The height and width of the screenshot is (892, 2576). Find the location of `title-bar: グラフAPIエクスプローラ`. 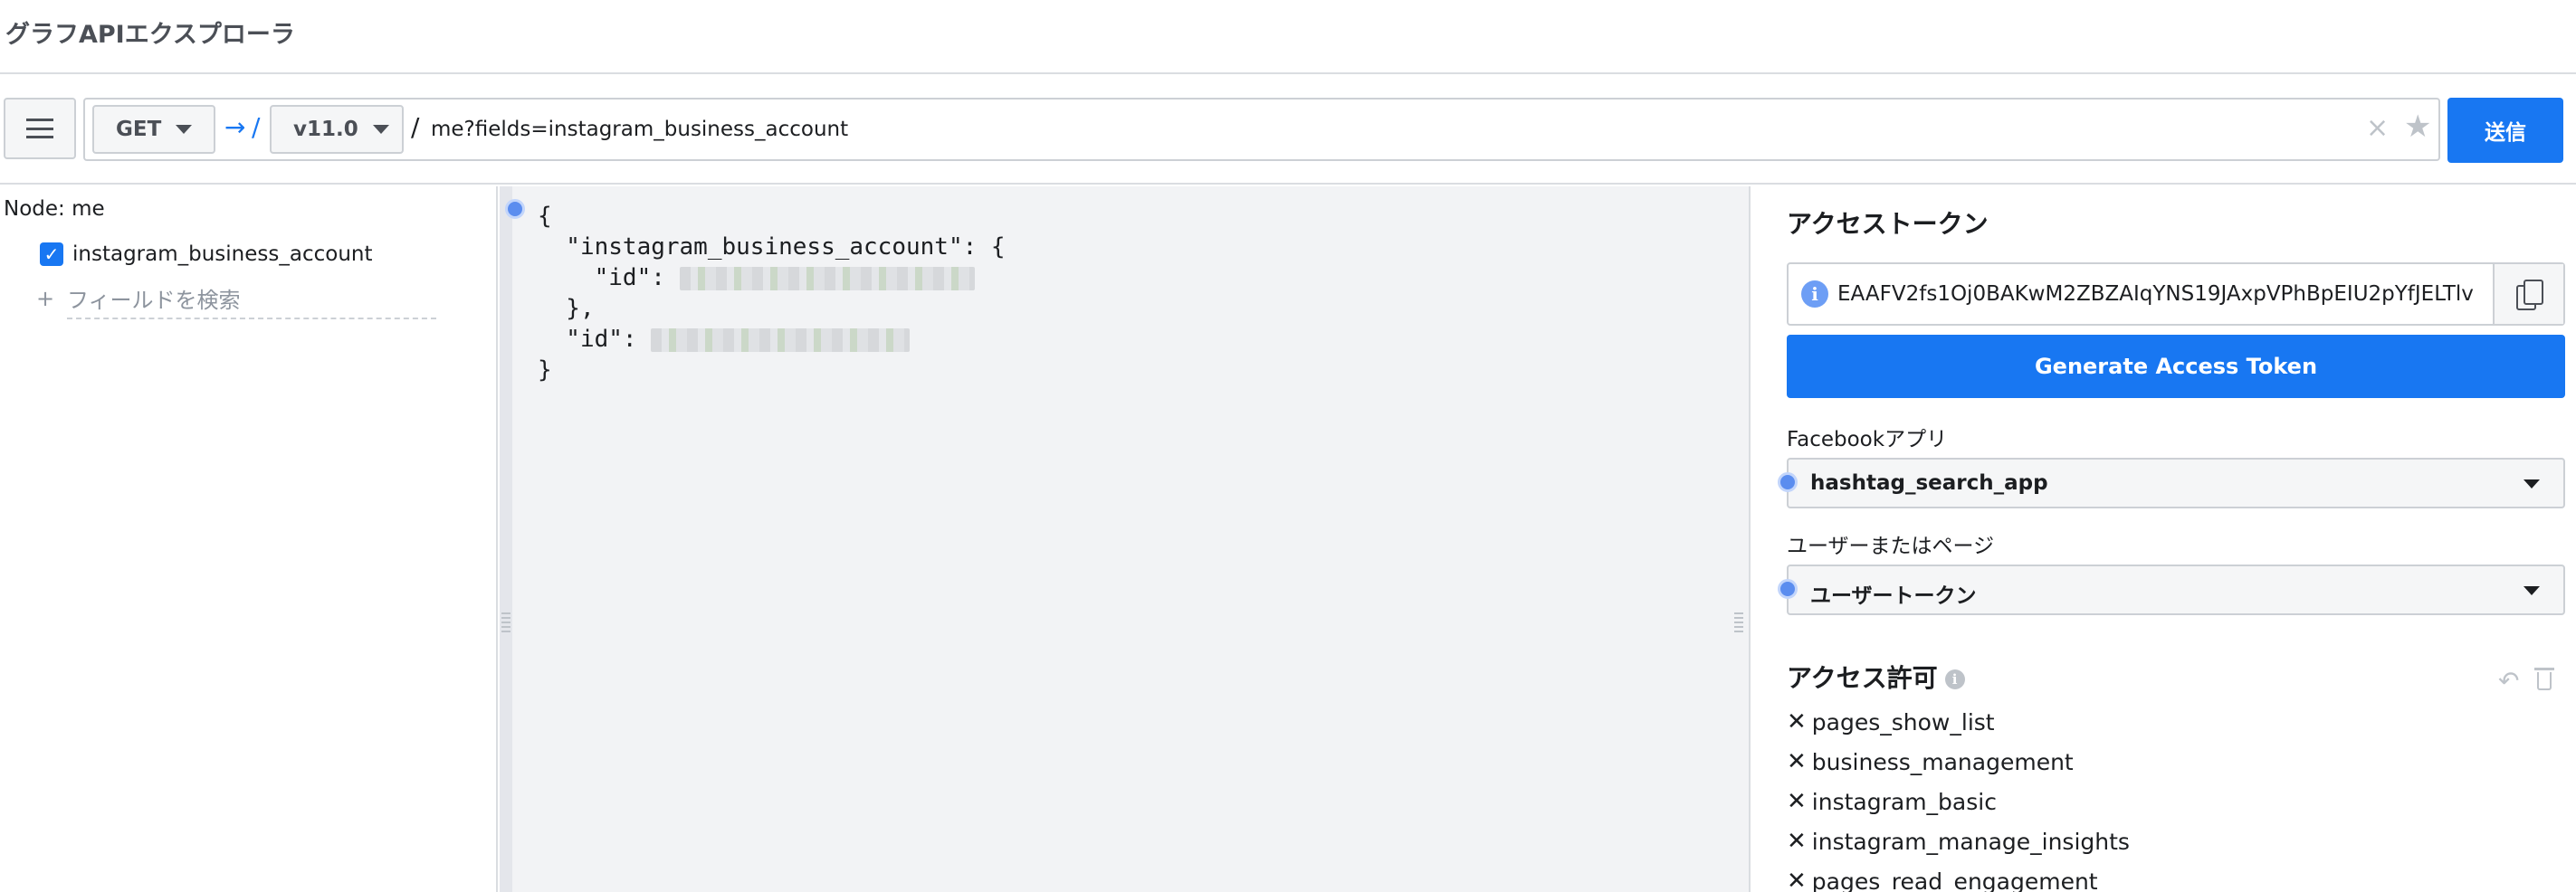

title-bar: グラフAPIエクスプローラ is located at coordinates (1288, 37).